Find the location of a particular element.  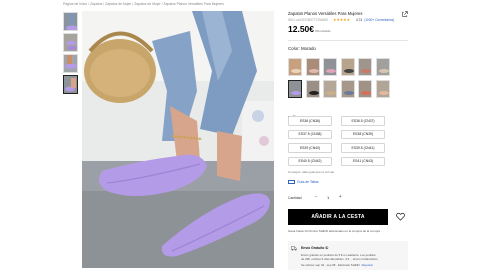

product-sku: SKU: sx2307083777254669 is located at coordinates (308, 20).